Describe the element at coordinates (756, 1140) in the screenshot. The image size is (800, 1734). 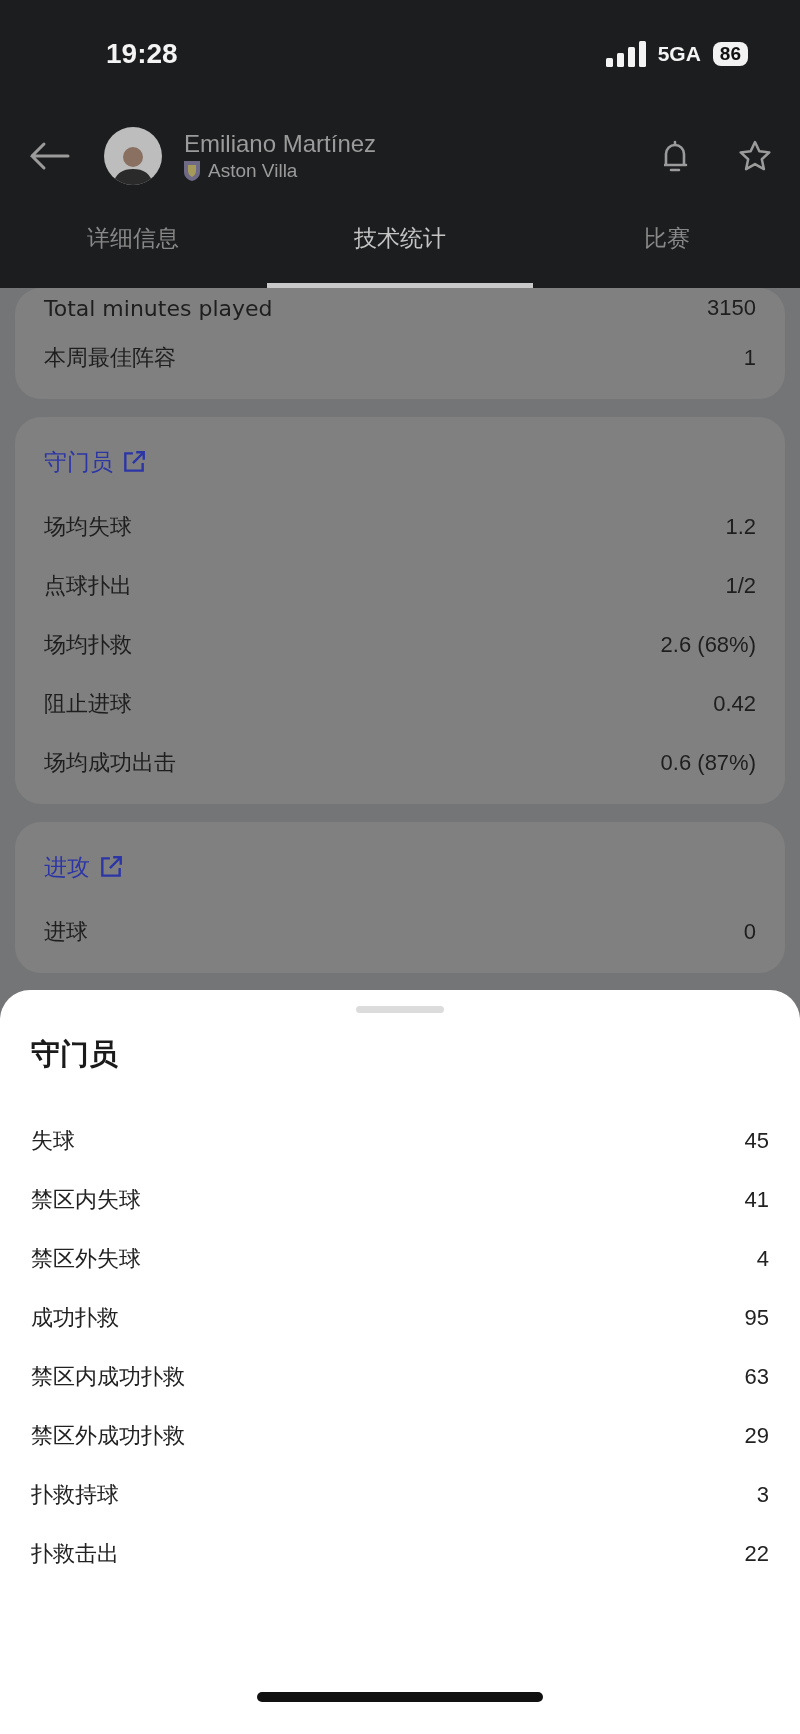
I see `stat-value: 45` at that location.